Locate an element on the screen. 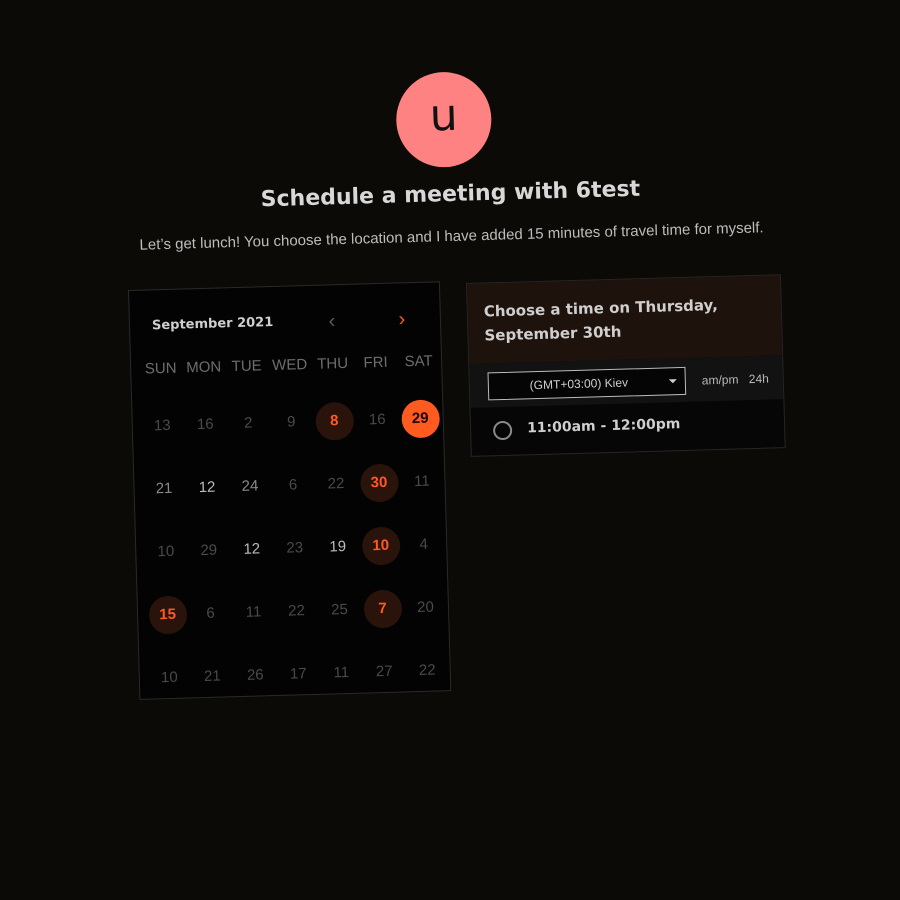 The width and height of the screenshot is (900, 900). calendar-day-available: 7 is located at coordinates (382, 608).